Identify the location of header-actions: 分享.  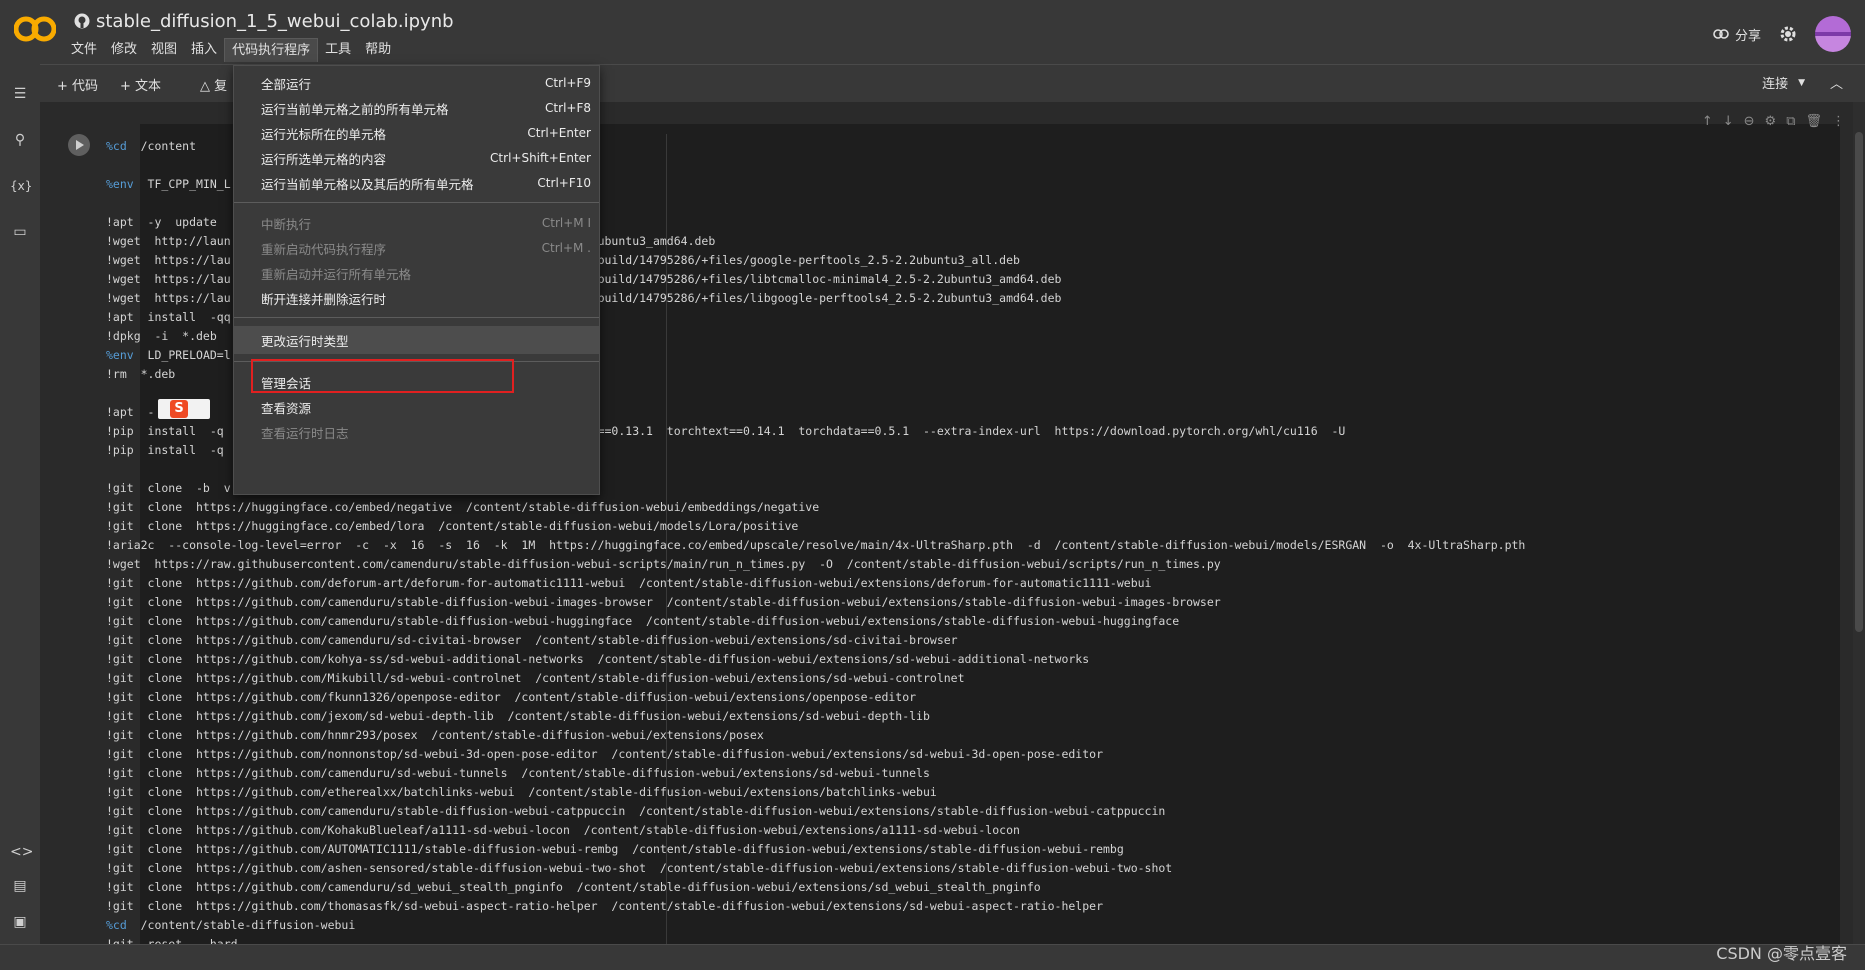
(1782, 34).